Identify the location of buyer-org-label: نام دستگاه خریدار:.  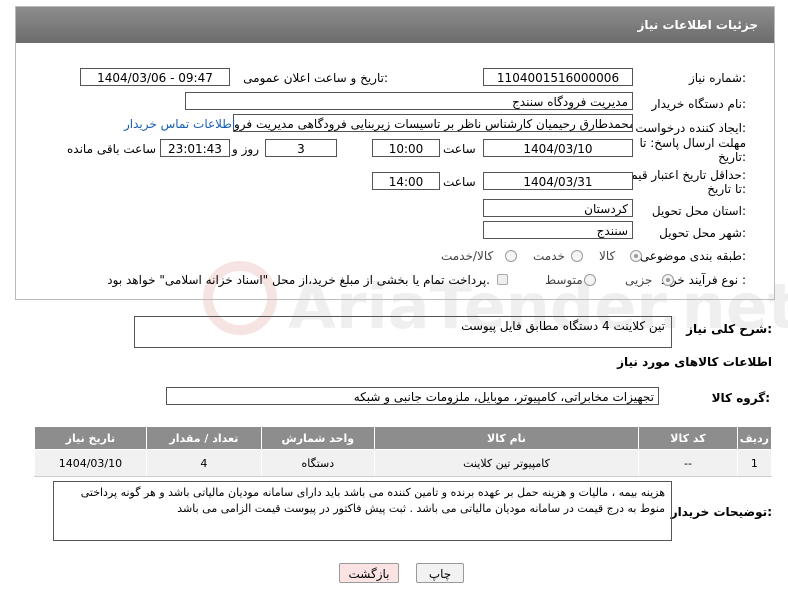
(699, 104).